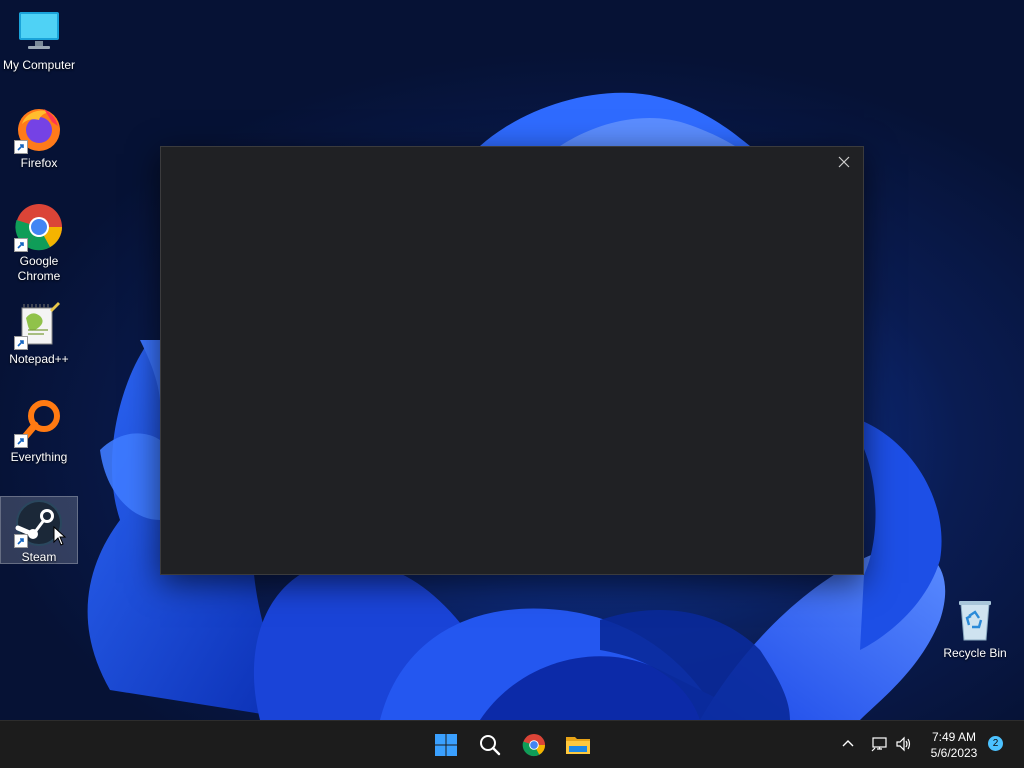  Describe the element at coordinates (975, 619) in the screenshot. I see `recycle-bin-icon` at that location.